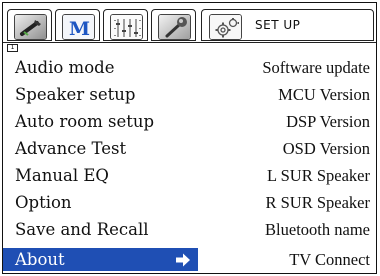 This screenshot has height=276, width=380. I want to click on wrench-icon, so click(30, 27).